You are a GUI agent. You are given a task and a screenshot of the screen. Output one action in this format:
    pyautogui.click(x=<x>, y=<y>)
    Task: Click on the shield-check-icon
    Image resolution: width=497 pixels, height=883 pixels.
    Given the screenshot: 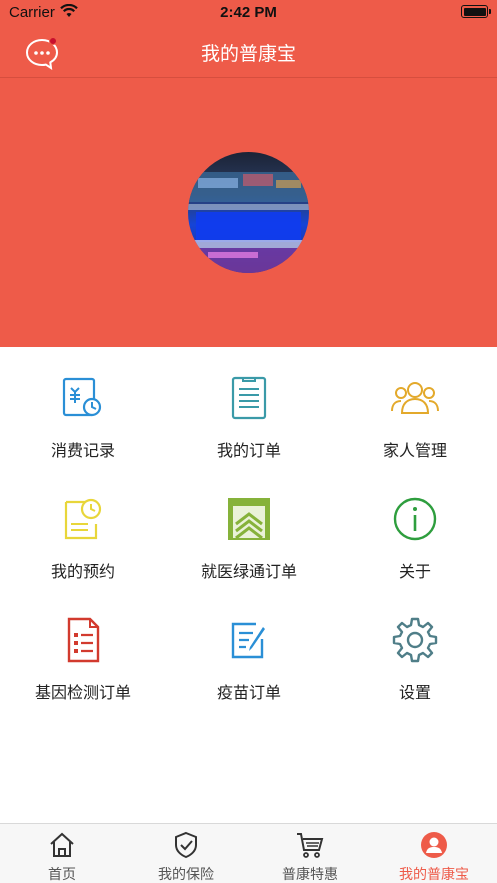 What is the action you would take?
    pyautogui.click(x=186, y=845)
    